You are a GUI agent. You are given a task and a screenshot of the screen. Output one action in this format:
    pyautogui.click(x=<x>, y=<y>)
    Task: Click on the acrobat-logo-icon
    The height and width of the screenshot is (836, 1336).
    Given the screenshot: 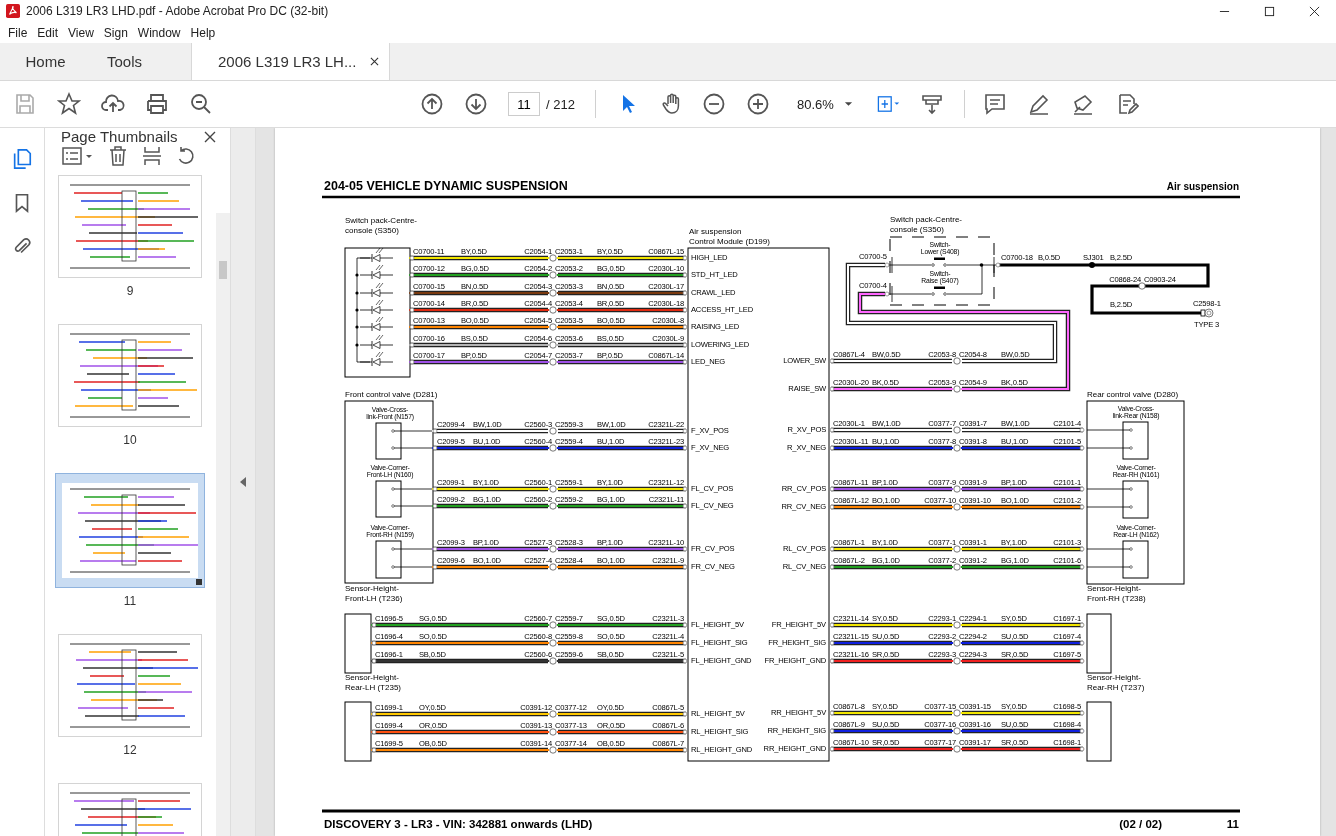 What is the action you would take?
    pyautogui.click(x=13, y=11)
    